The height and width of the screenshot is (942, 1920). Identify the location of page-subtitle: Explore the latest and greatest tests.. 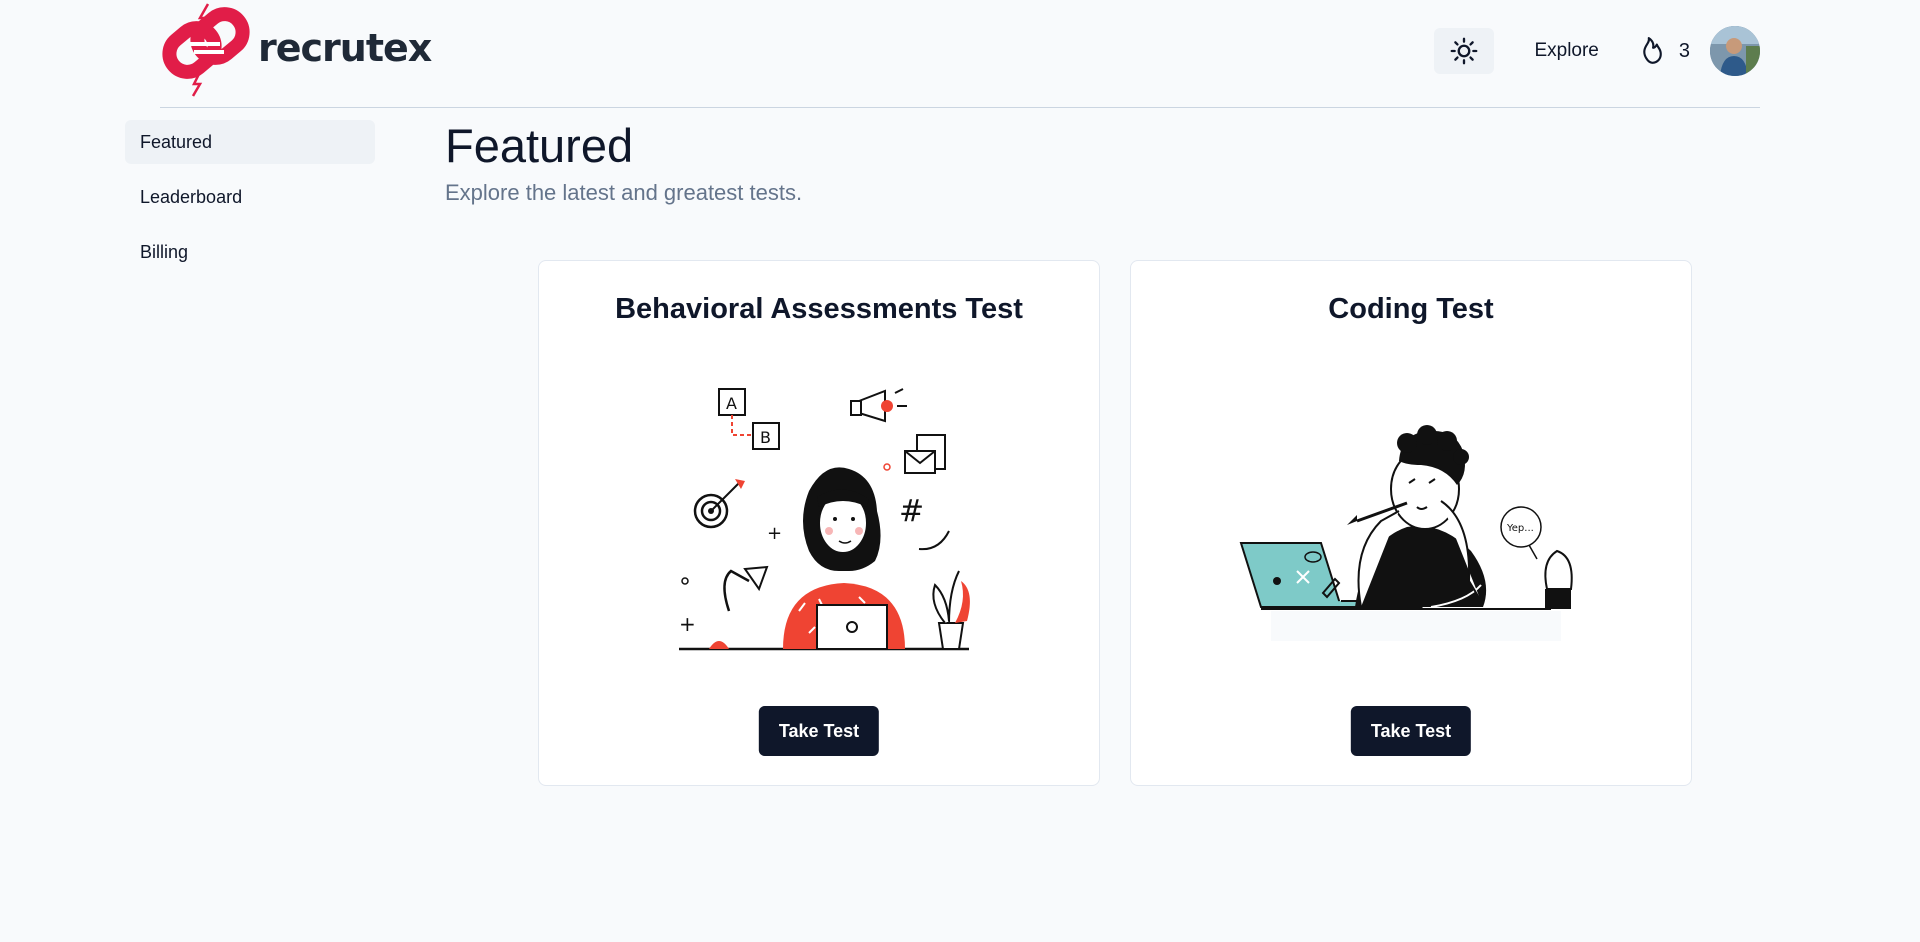
(624, 192).